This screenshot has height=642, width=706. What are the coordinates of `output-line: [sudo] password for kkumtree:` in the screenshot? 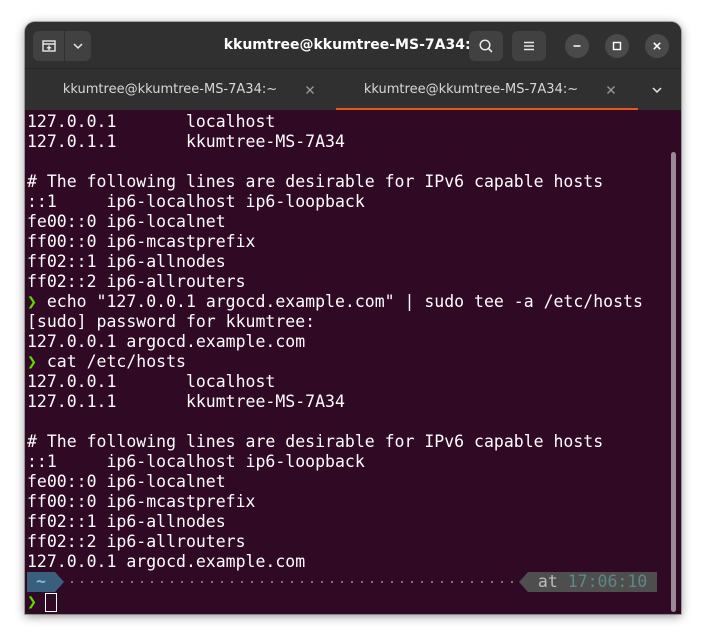 It's located at (171, 322).